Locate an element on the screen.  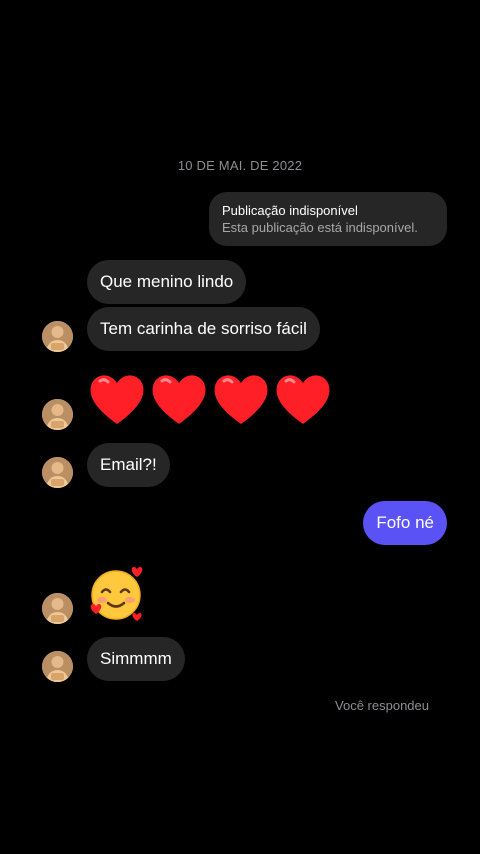
message-bubble-received: Tem carinha de sorriso fácil is located at coordinates (203, 329).